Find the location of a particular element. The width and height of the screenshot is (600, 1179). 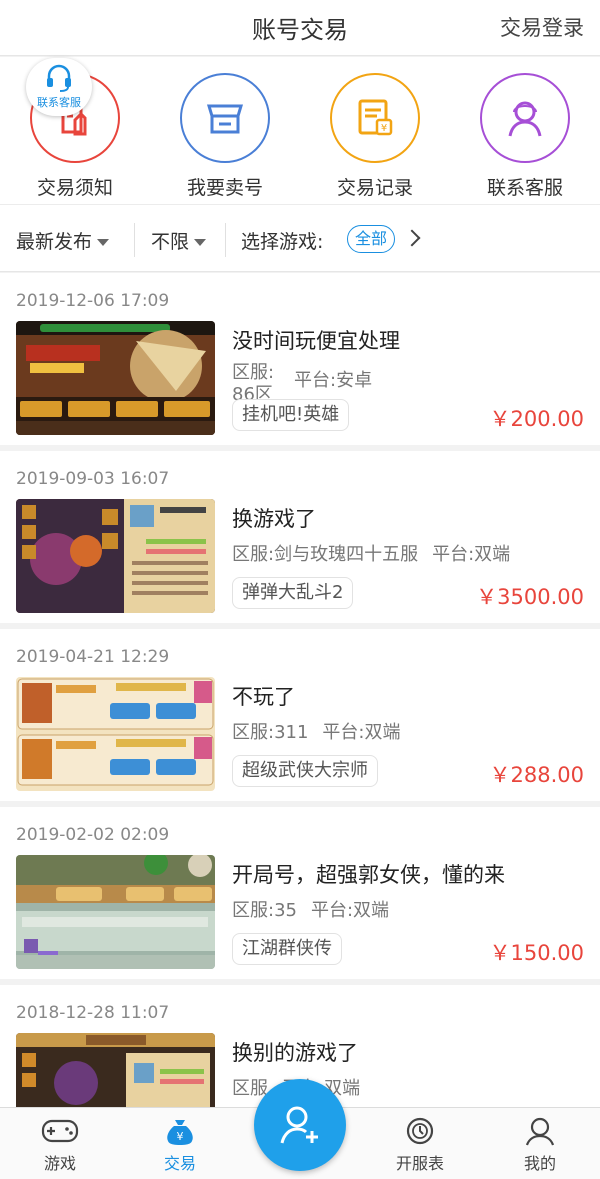

tab-label: 游戏 is located at coordinates (59, 1163).